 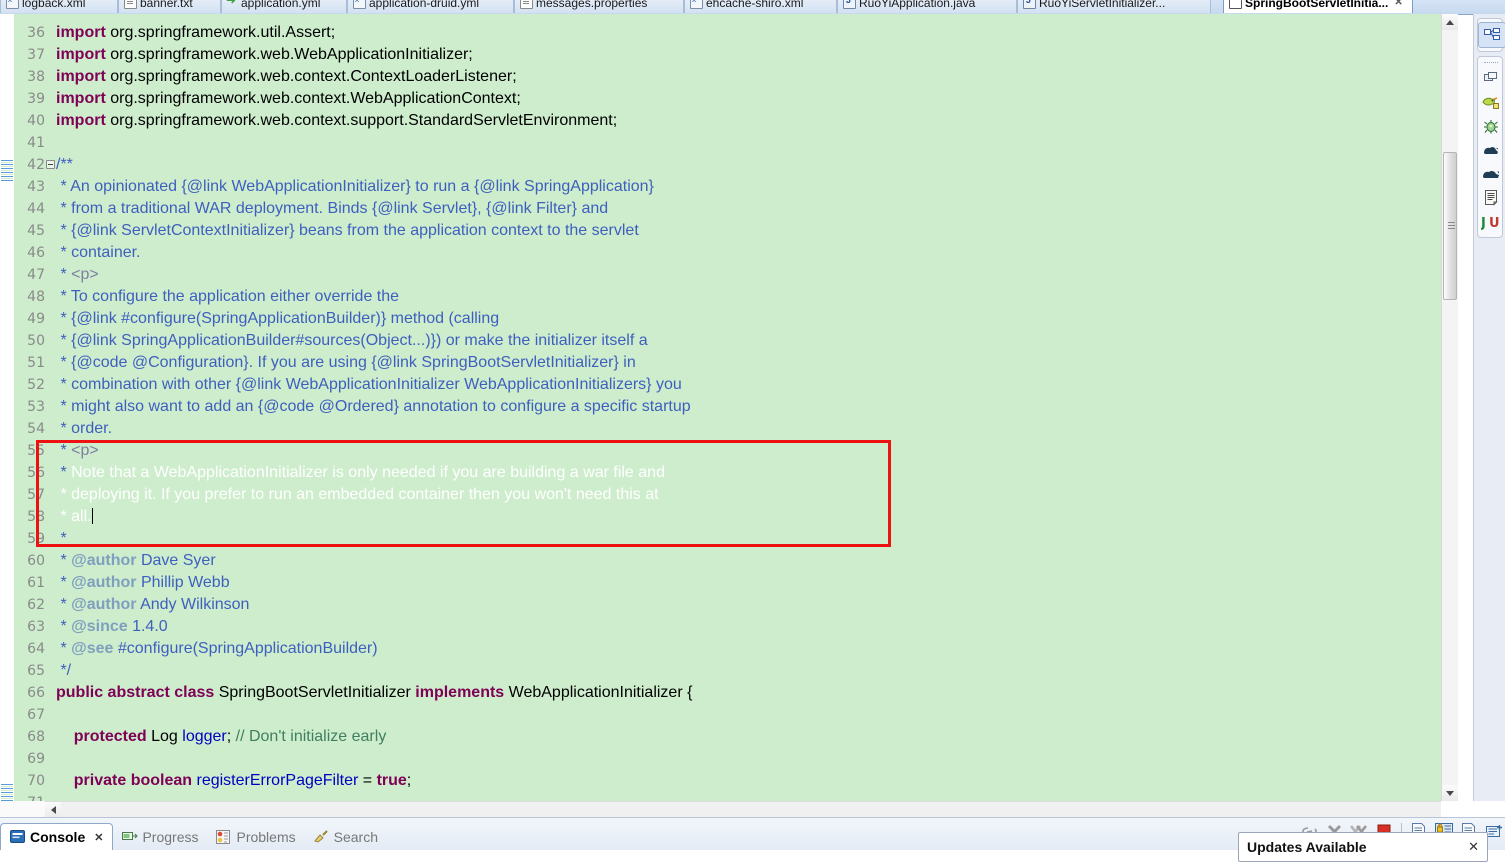 What do you see at coordinates (1449, 407) in the screenshot?
I see `editor-vertical-scrollbar` at bounding box center [1449, 407].